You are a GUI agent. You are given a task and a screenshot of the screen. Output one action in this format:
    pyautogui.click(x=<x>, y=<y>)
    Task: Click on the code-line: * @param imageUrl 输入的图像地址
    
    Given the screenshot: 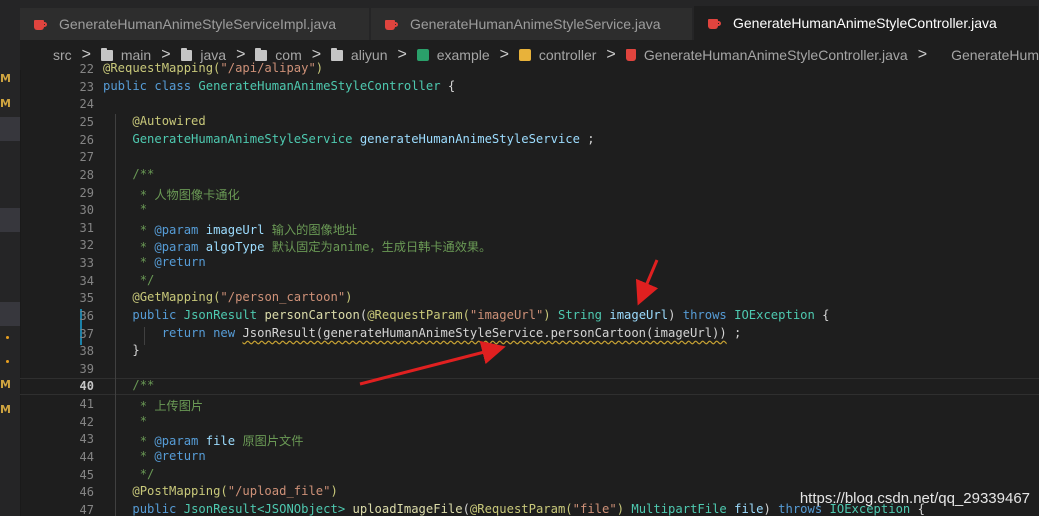 What is the action you would take?
    pyautogui.click(x=245, y=230)
    